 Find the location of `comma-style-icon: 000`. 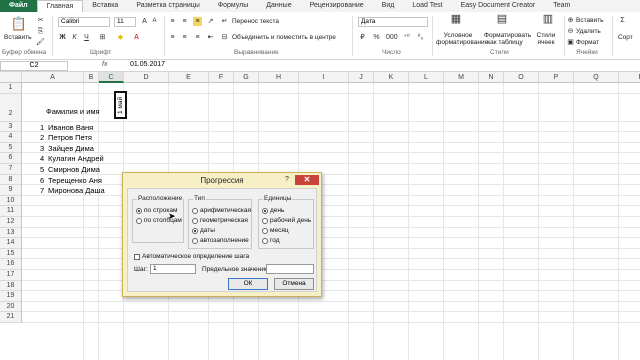

comma-style-icon: 000 is located at coordinates (392, 37).